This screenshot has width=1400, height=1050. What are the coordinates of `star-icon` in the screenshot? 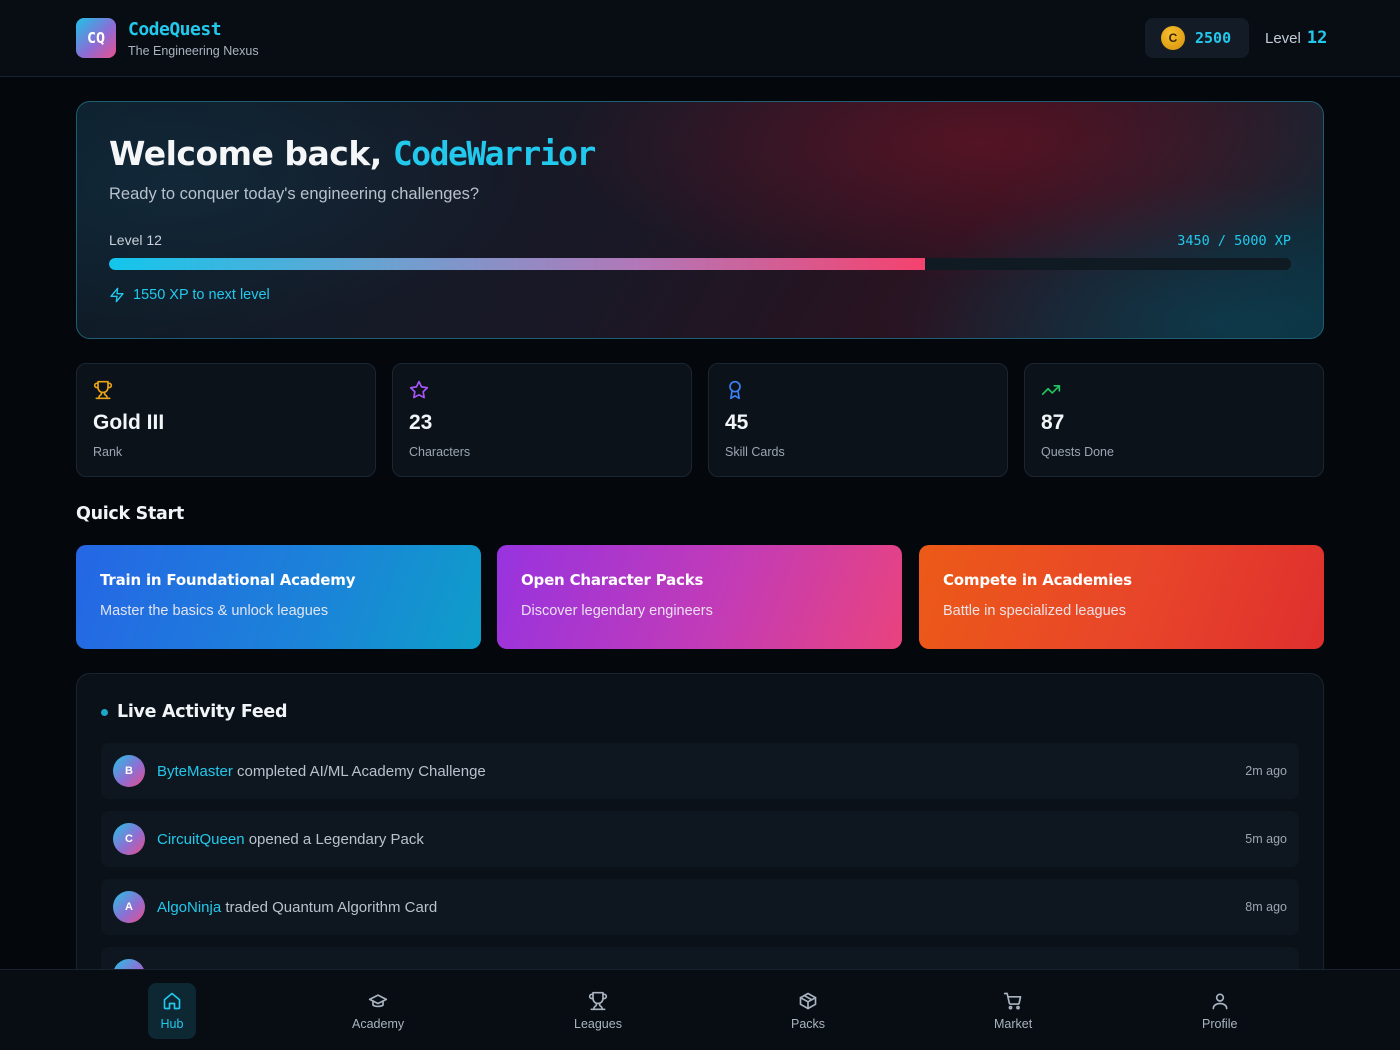 It's located at (419, 389).